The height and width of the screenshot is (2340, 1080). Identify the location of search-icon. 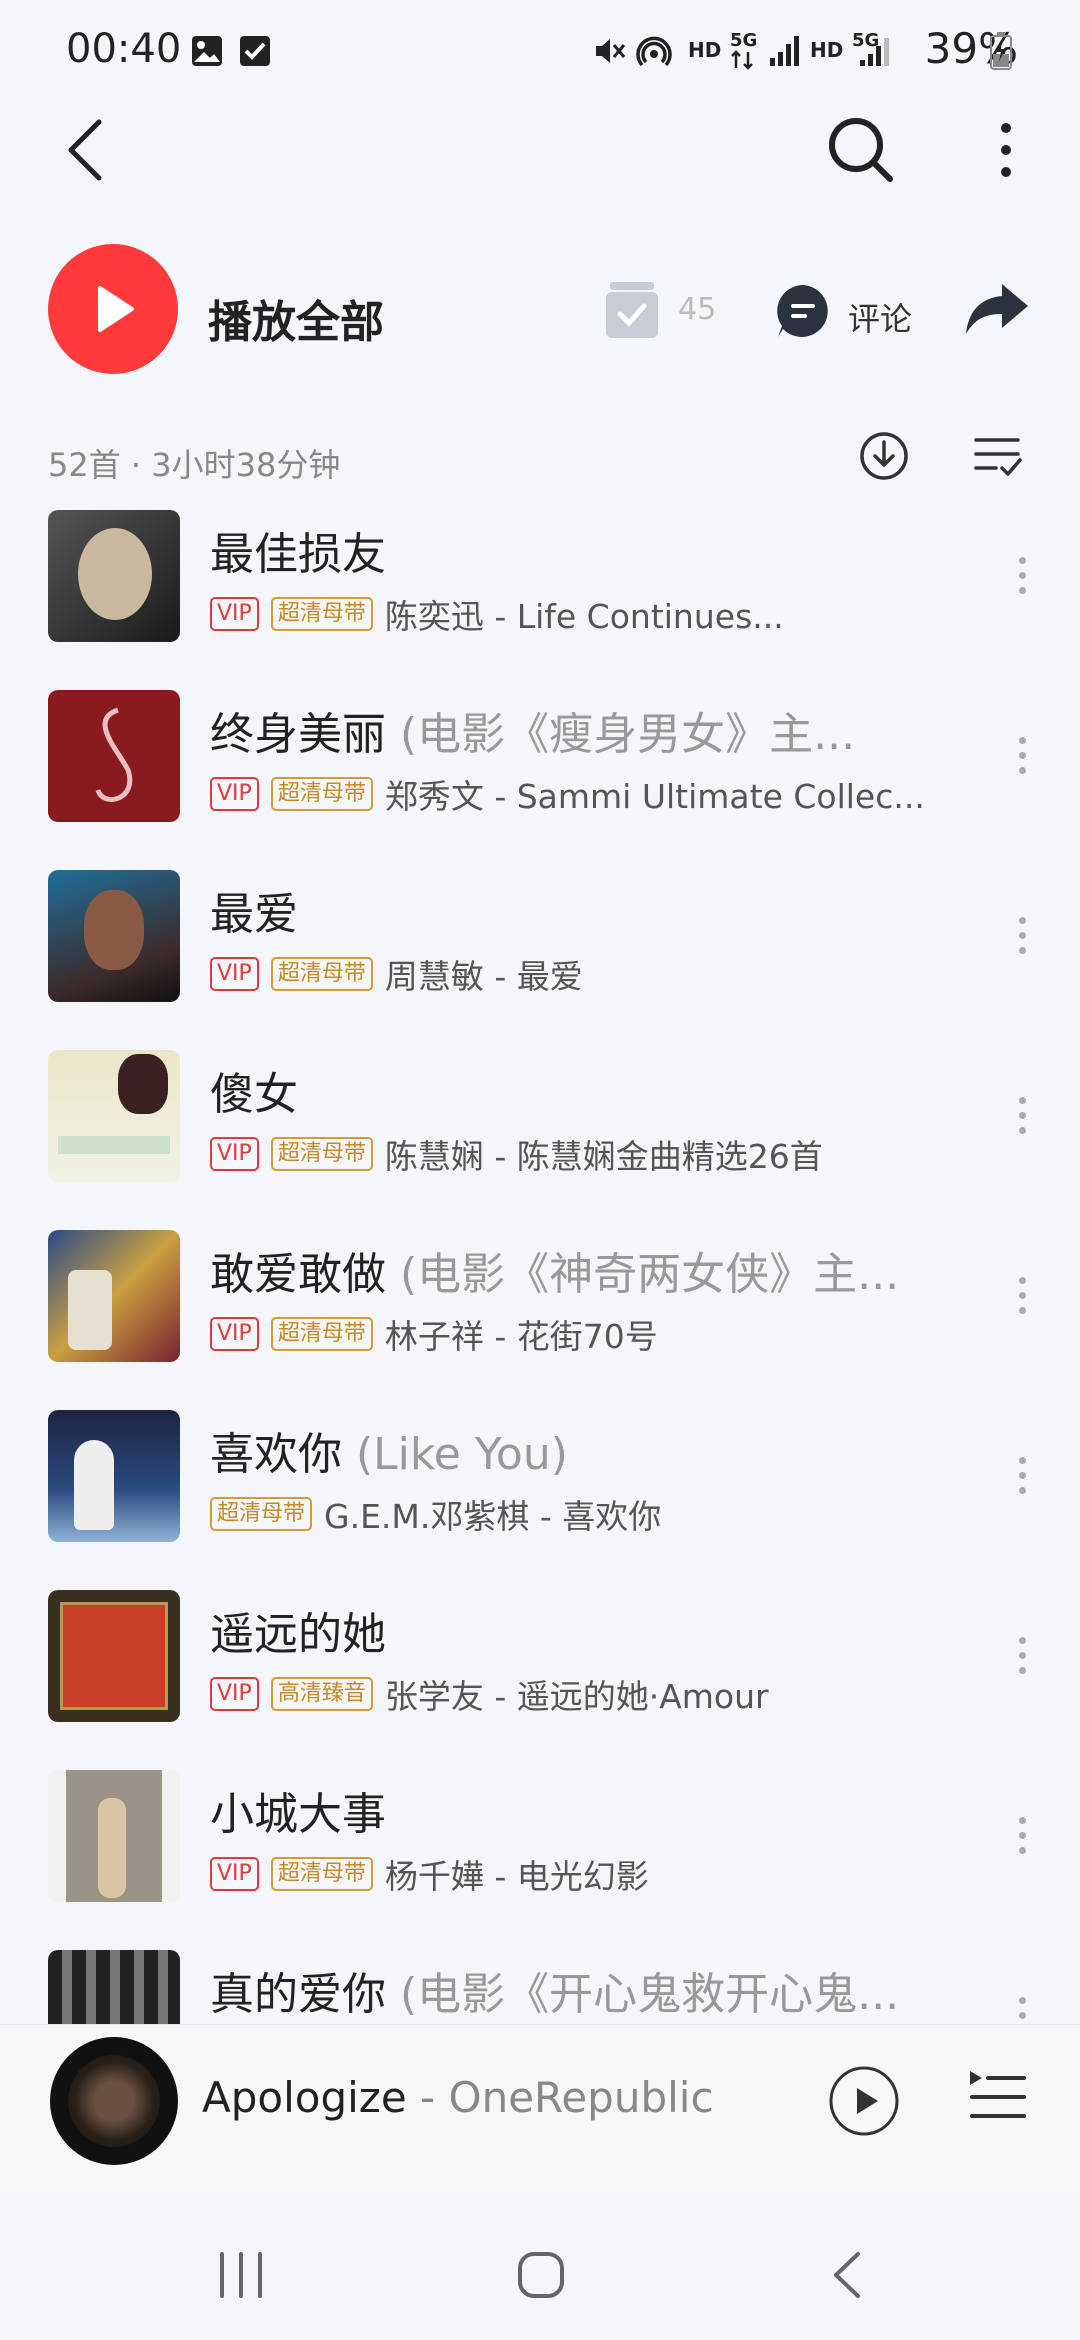
(861, 150).